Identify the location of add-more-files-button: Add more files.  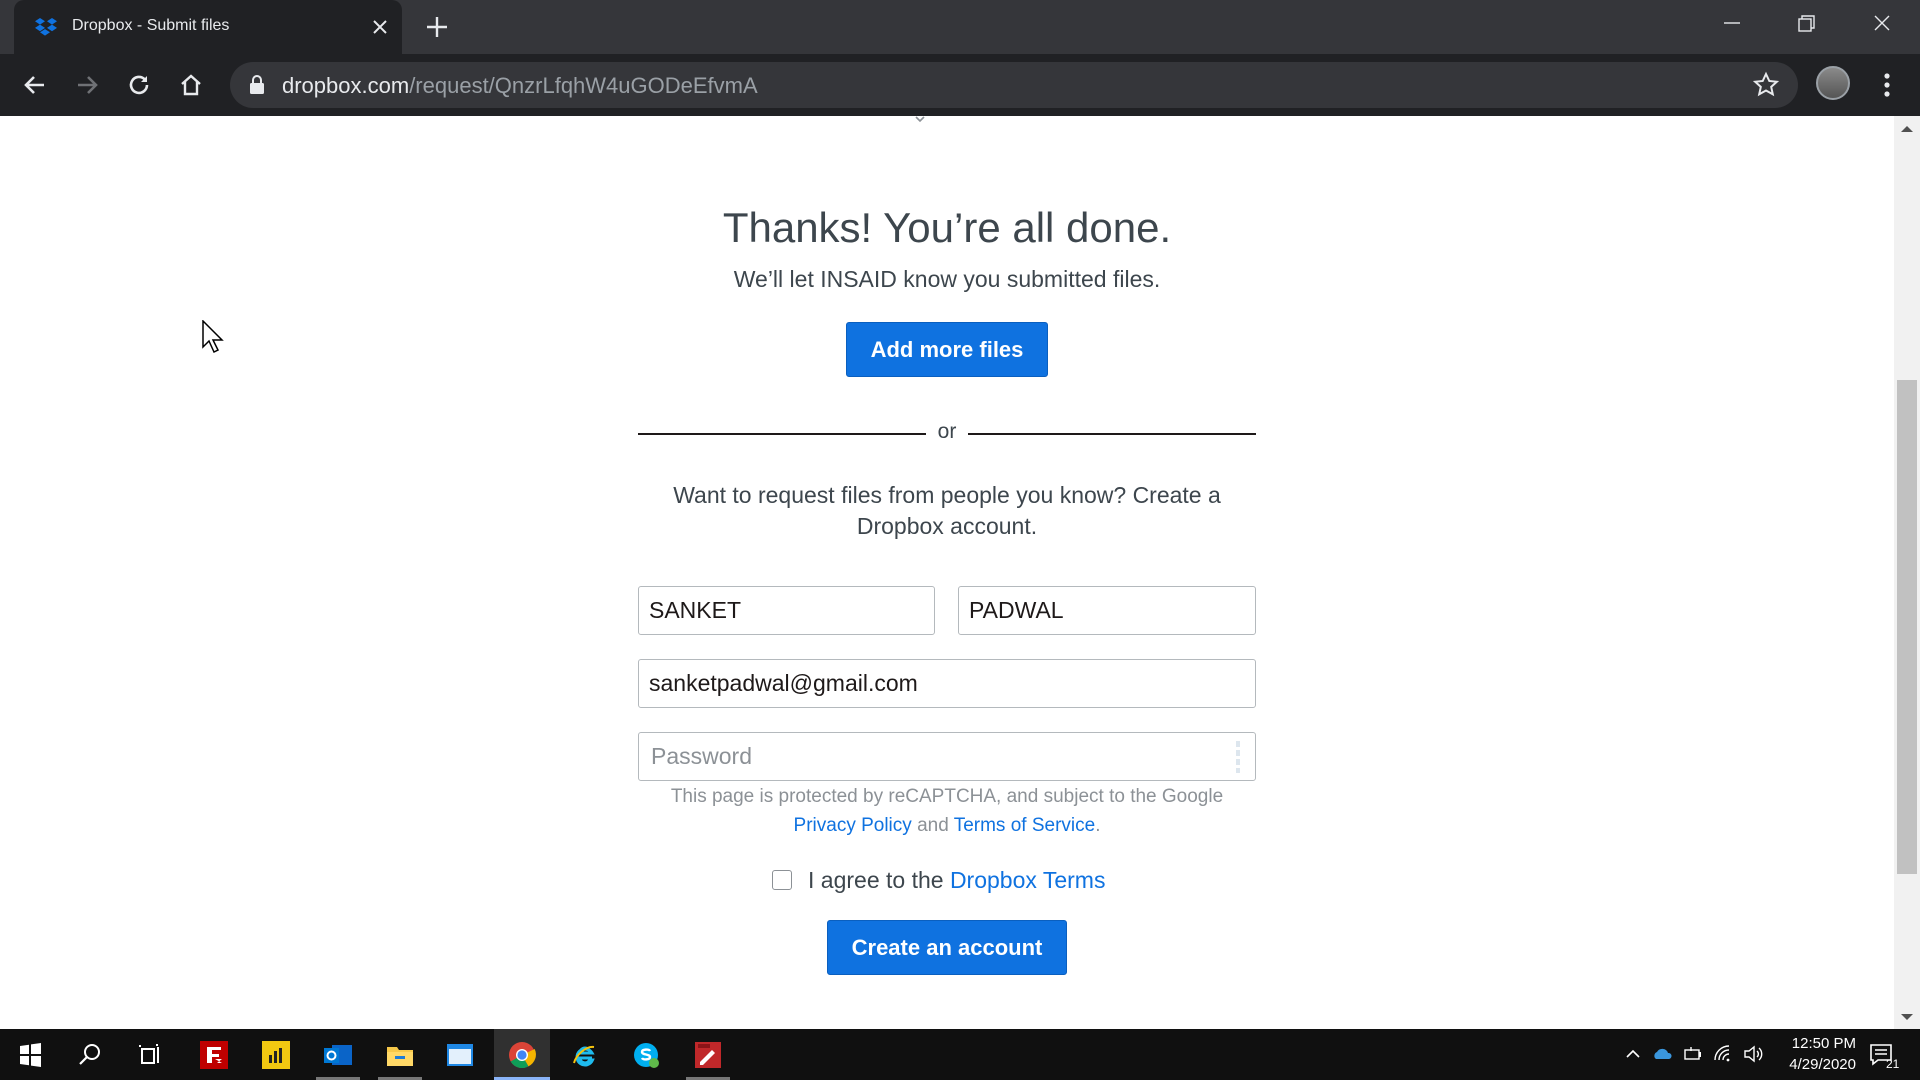
(947, 349).